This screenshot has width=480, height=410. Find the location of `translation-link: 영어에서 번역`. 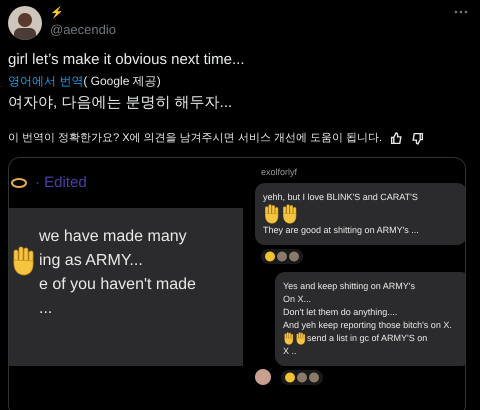

translation-link: 영어에서 번역 is located at coordinates (46, 81).